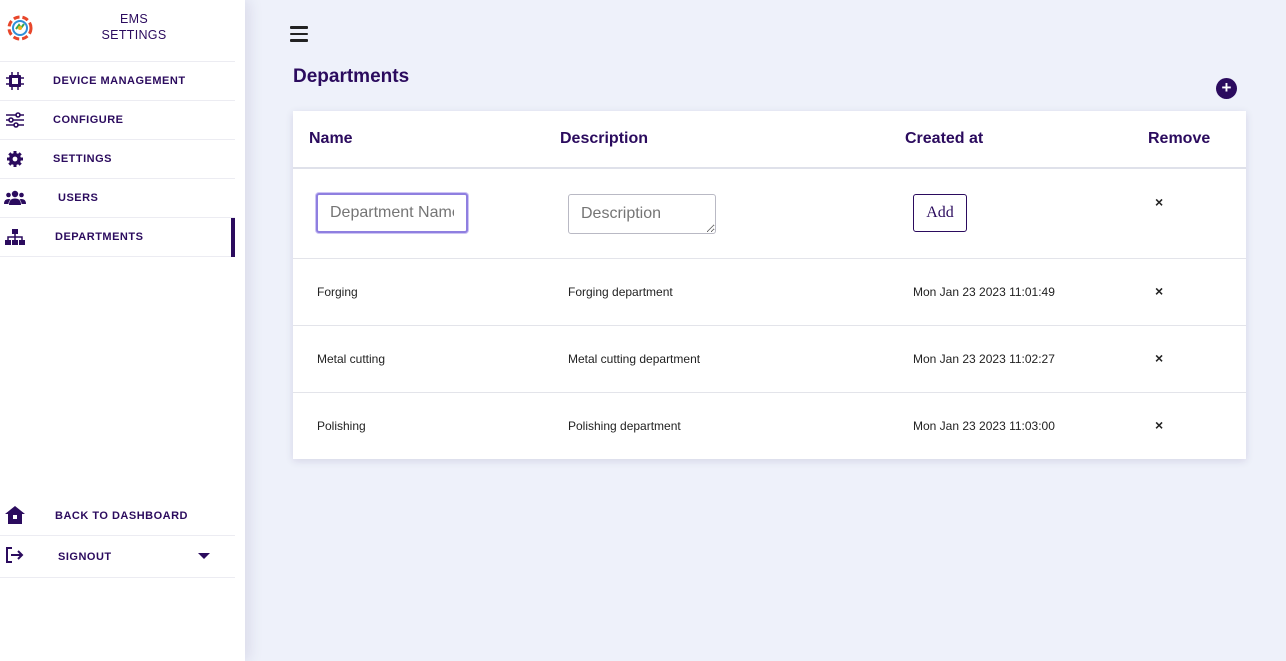 Image resolution: width=1286 pixels, height=661 pixels. I want to click on sliders-icon, so click(15, 120).